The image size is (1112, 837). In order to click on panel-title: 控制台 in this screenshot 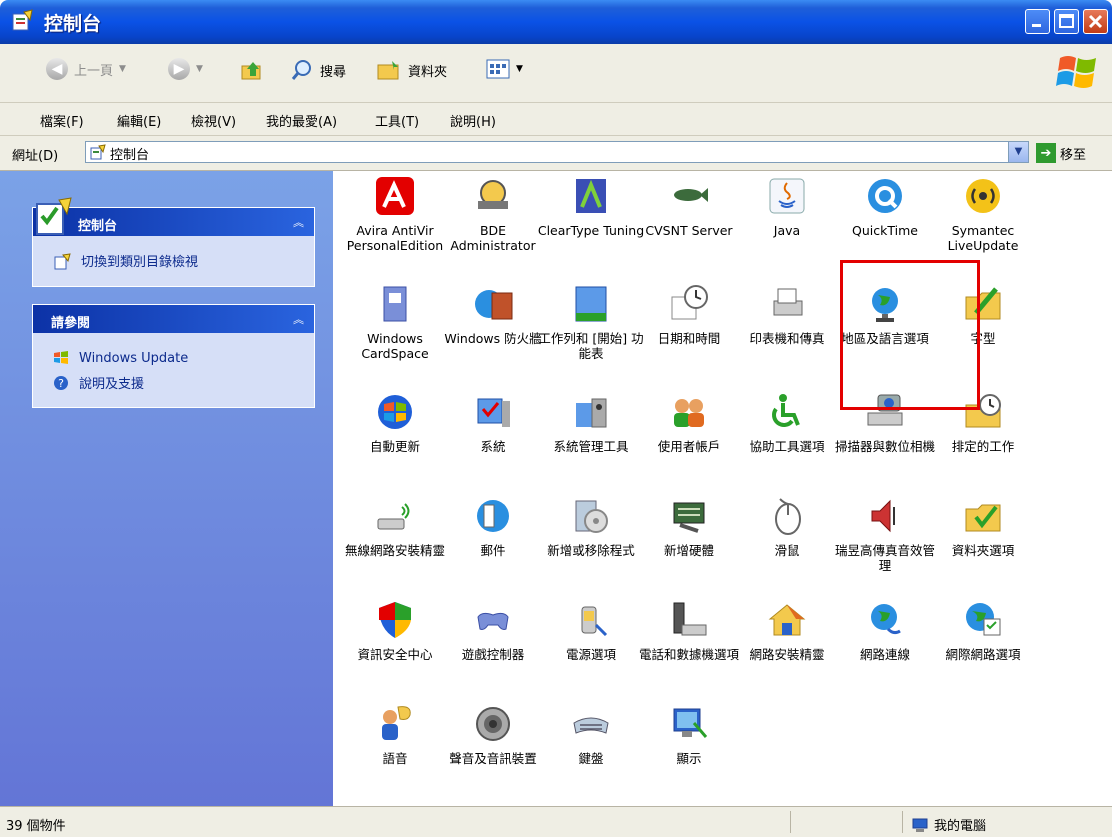, I will do `click(98, 226)`.